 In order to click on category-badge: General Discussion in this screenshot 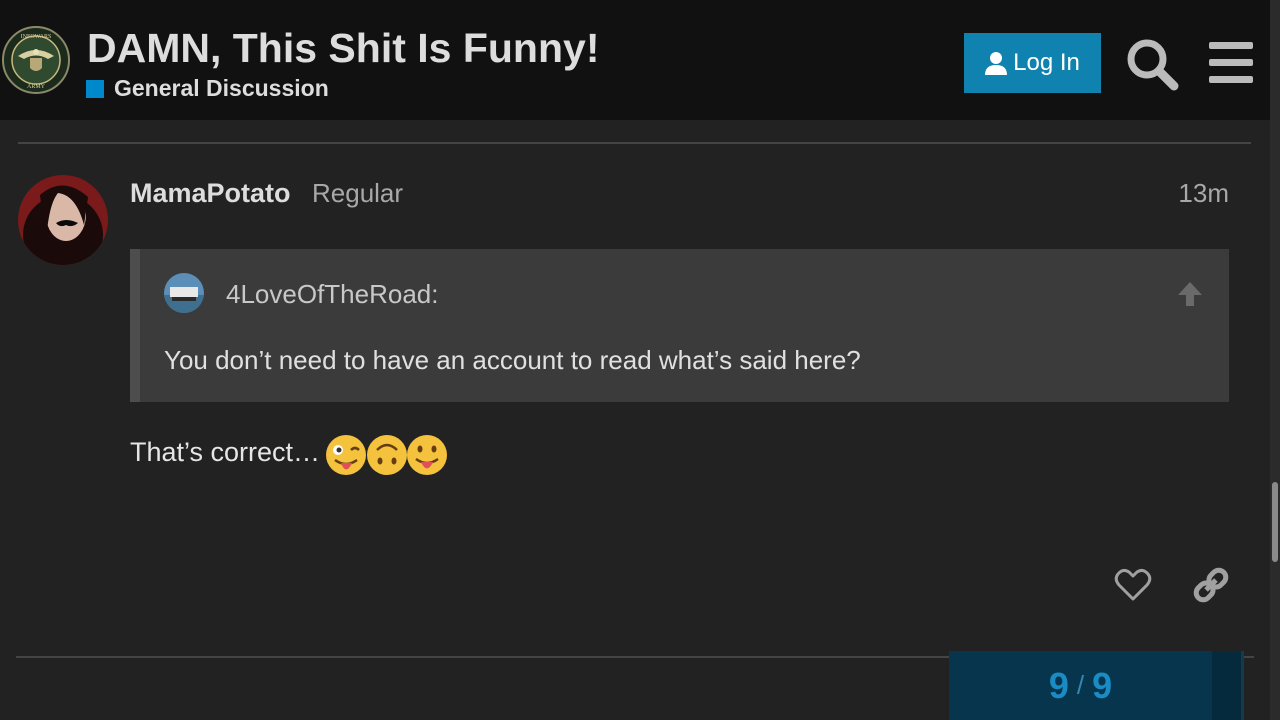, I will do `click(207, 88)`.